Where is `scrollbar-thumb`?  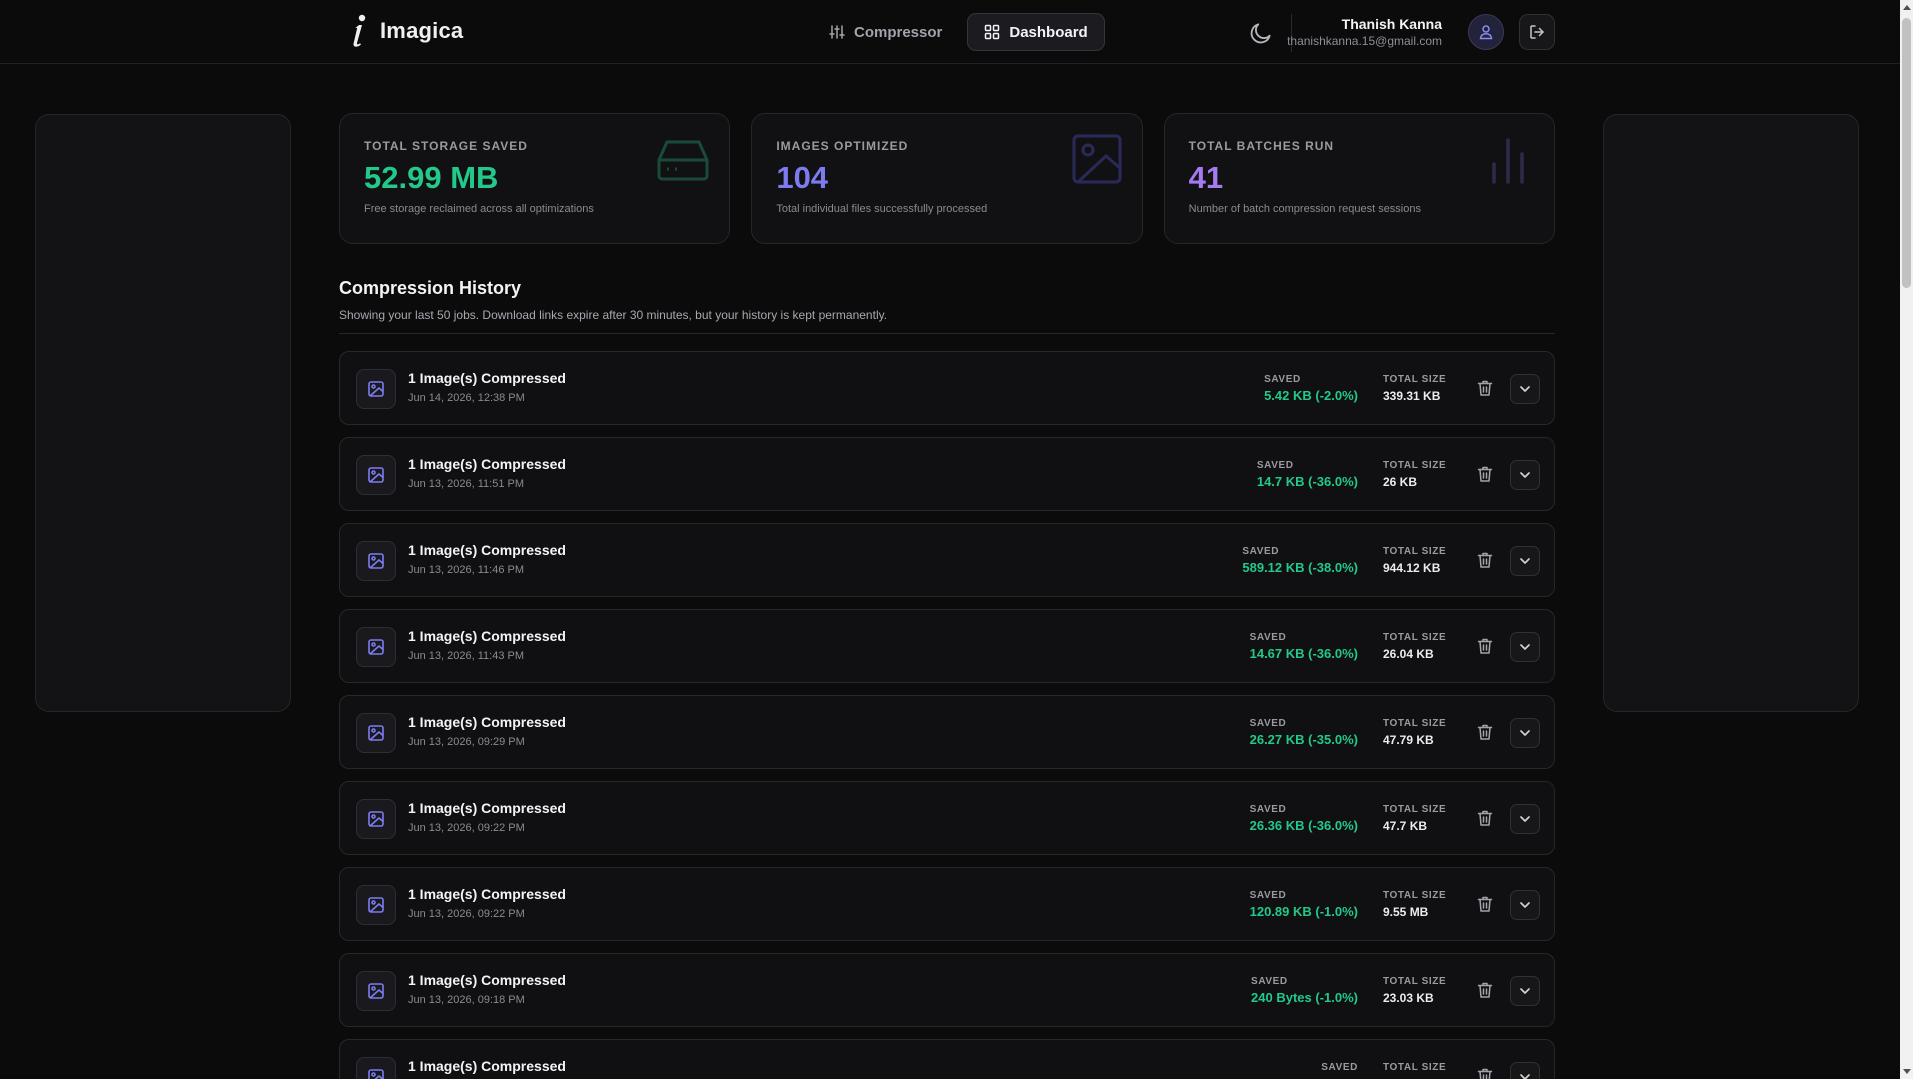 scrollbar-thumb is located at coordinates (1906, 153).